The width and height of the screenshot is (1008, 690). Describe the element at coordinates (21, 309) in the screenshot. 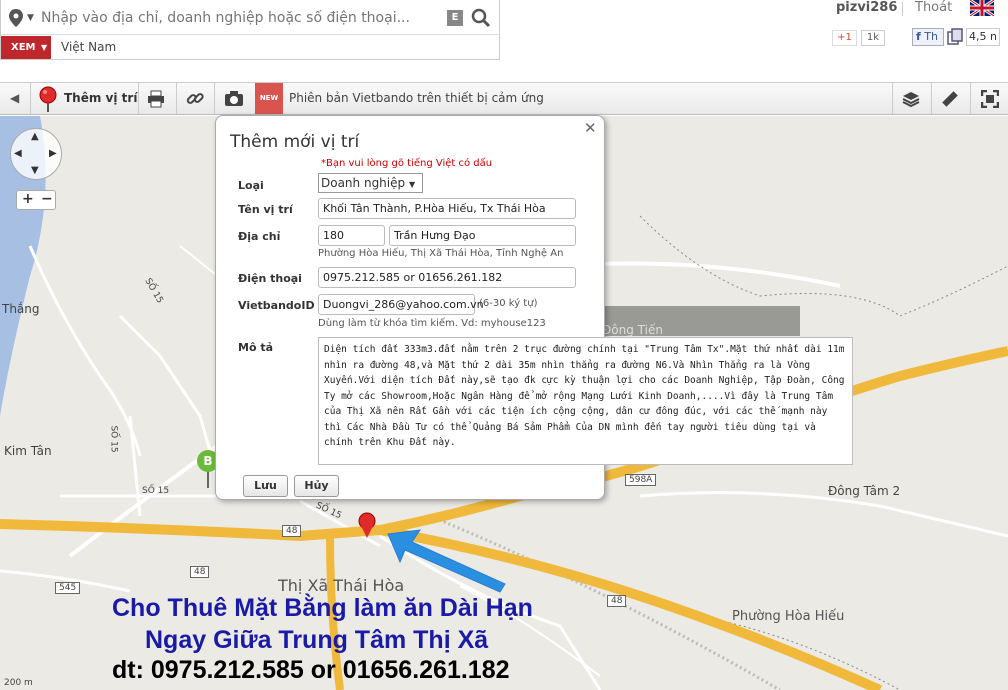

I see `map-label: Thắng` at that location.